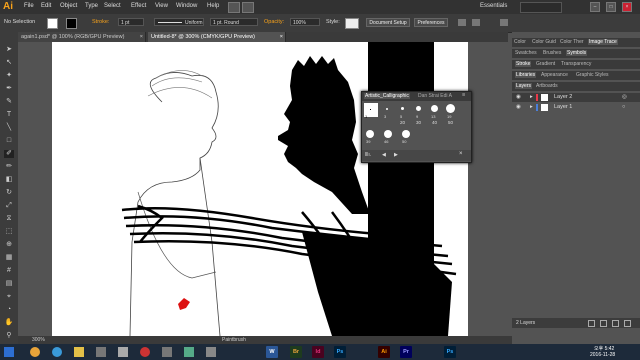 The height and width of the screenshot is (360, 640). Describe the element at coordinates (544, 42) in the screenshot. I see `tab-color-guide: Color Guid` at that location.